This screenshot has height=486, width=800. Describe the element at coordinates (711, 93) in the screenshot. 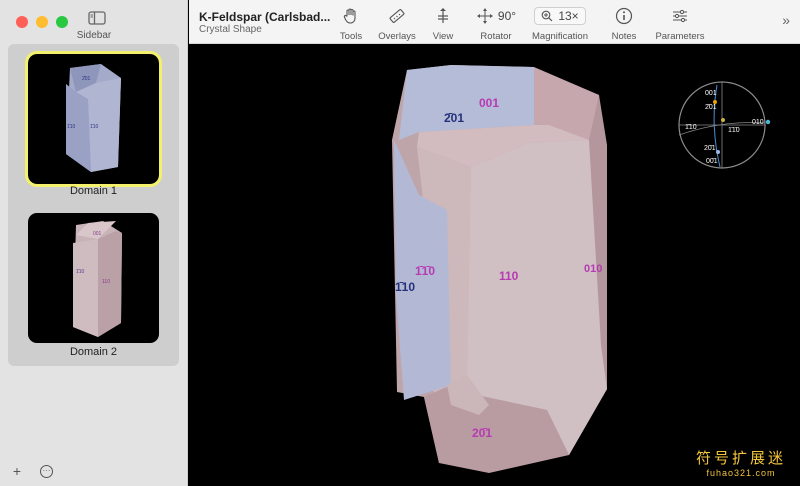

I see `stereo-label-001: 001` at that location.